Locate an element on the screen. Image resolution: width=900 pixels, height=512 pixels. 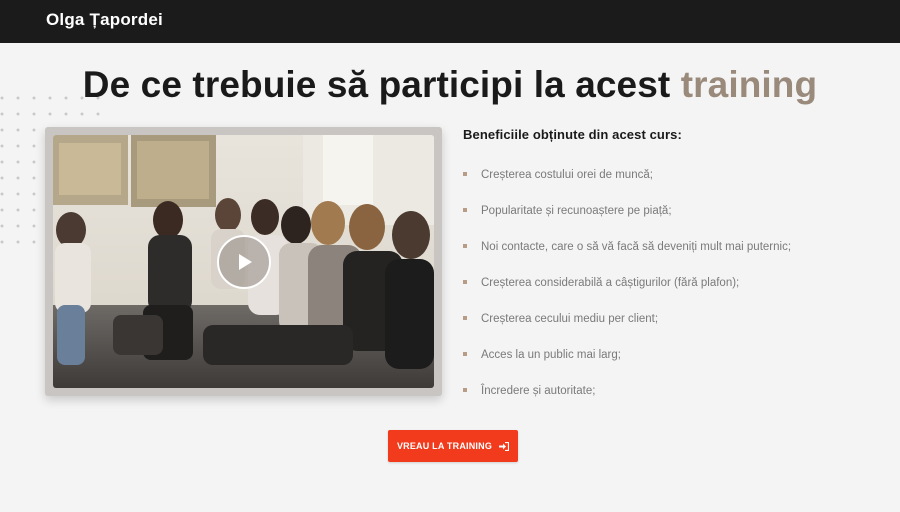
benefit-text: Acces la un public mai larg; is located at coordinates (551, 355).